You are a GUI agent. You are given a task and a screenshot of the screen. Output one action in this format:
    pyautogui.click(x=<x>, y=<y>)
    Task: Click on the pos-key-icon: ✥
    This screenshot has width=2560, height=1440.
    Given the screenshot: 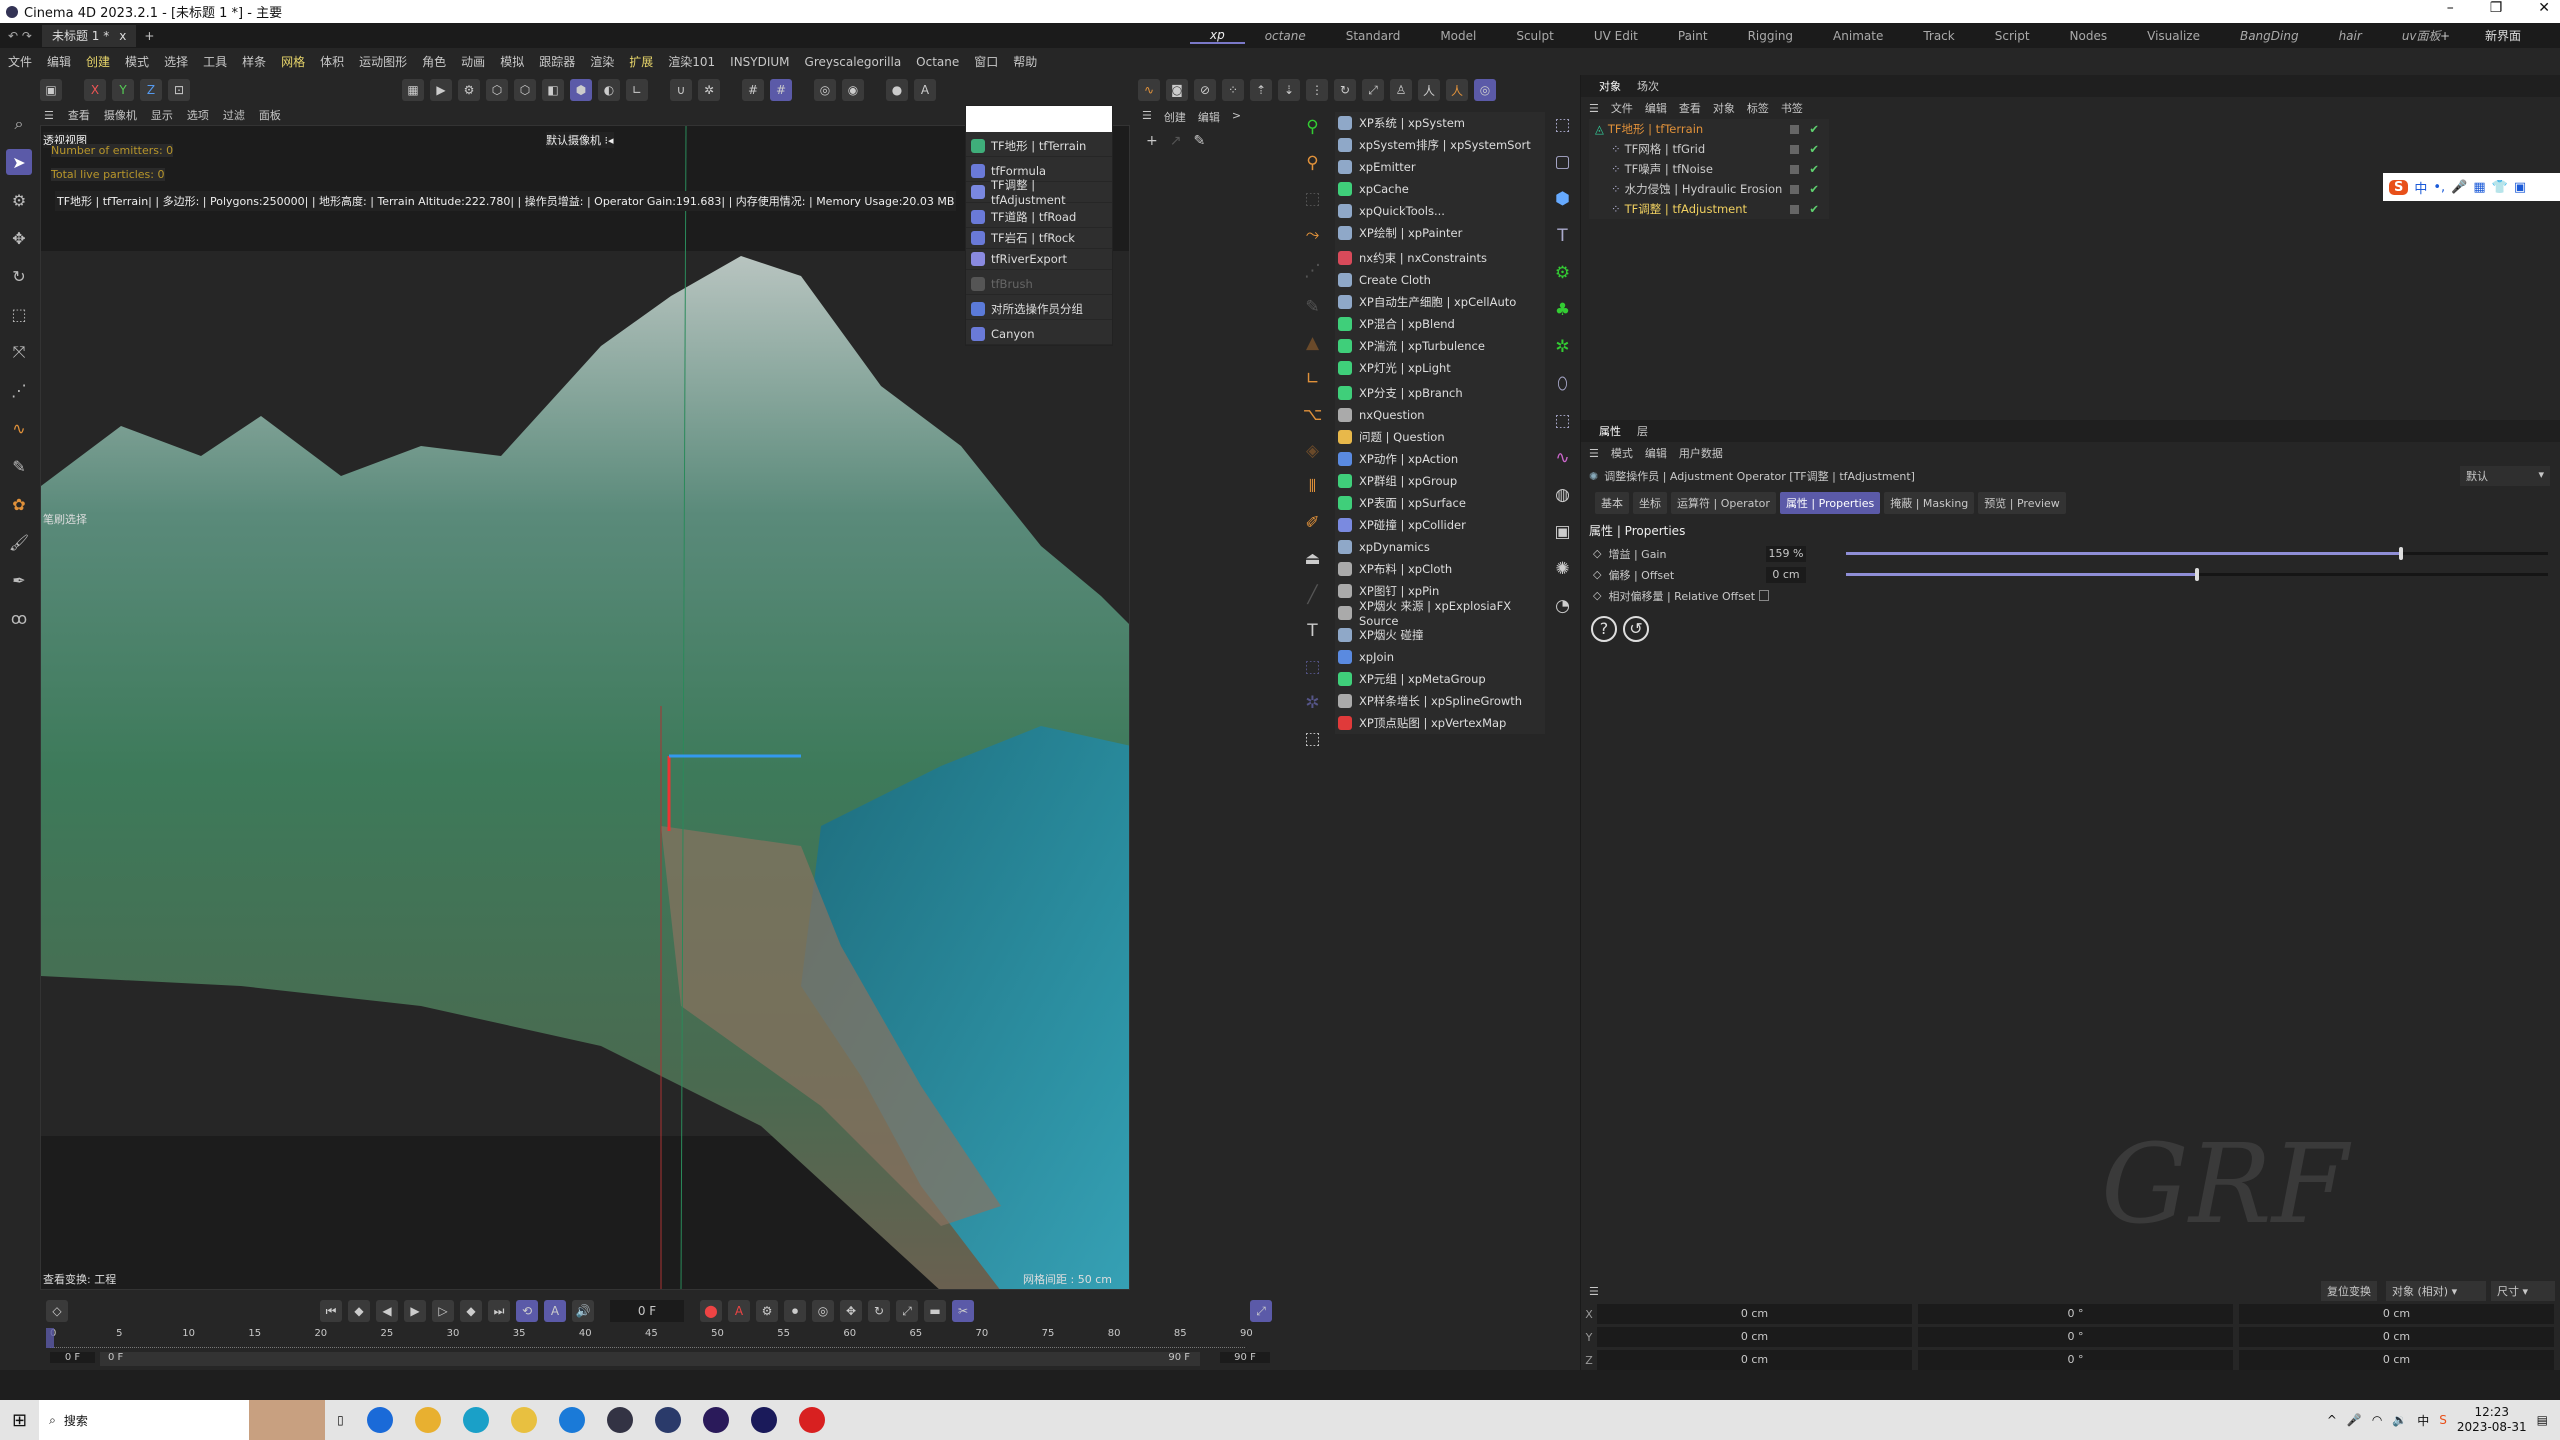 What is the action you would take?
    pyautogui.click(x=851, y=1311)
    